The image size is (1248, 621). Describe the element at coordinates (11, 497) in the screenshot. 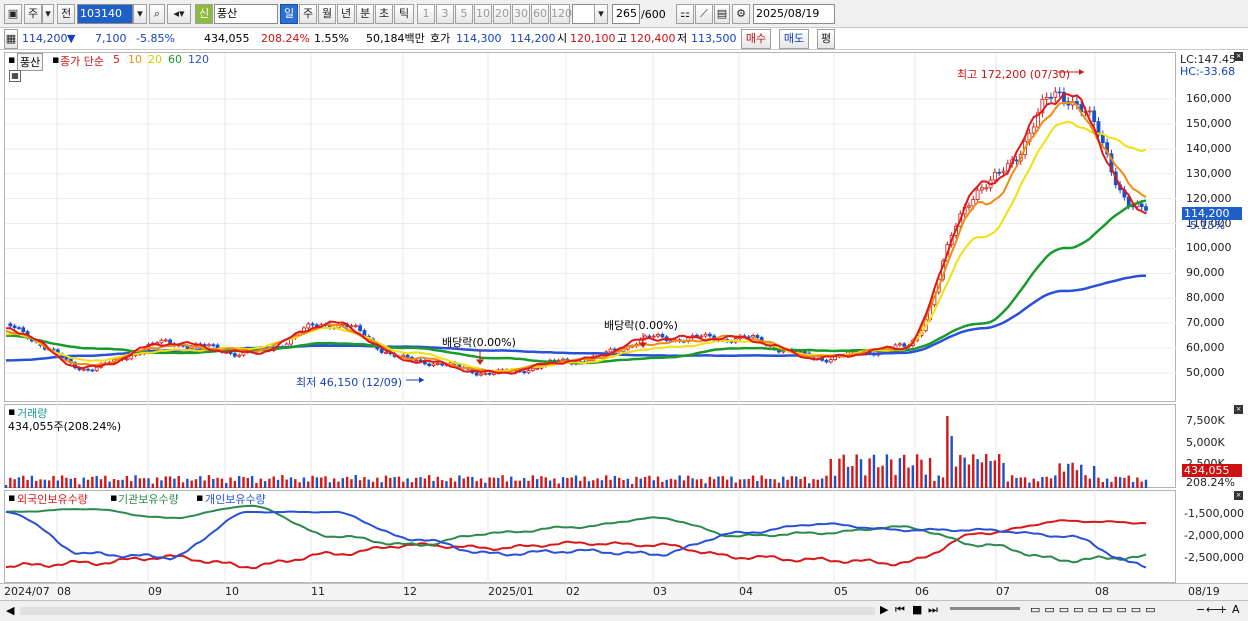

I see `holder-menu-icon: ▪` at that location.